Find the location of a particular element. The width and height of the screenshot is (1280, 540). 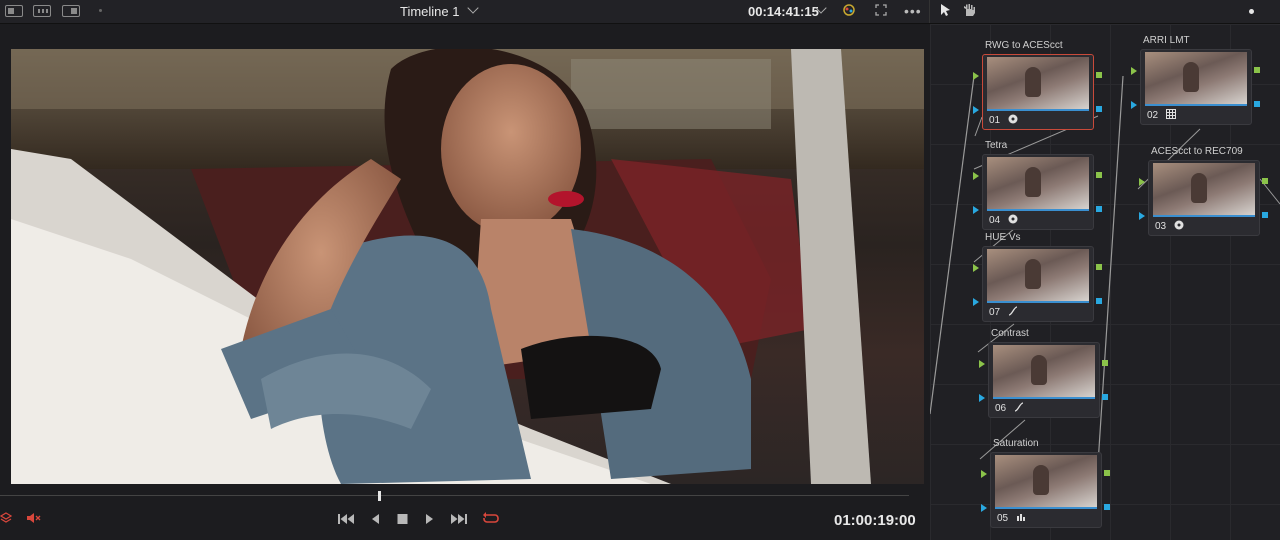

jump-to-start-icon is located at coordinates (347, 520).